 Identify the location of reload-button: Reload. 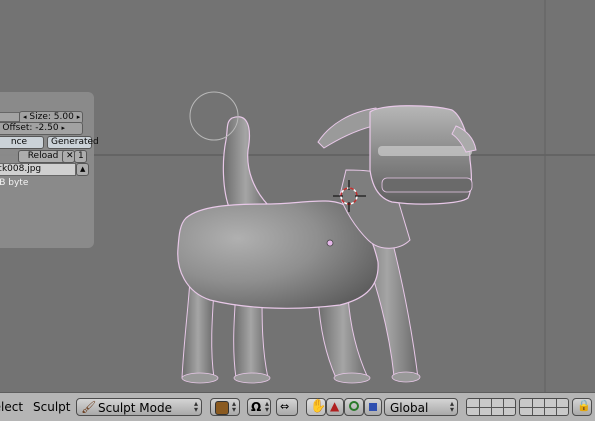
(43, 156).